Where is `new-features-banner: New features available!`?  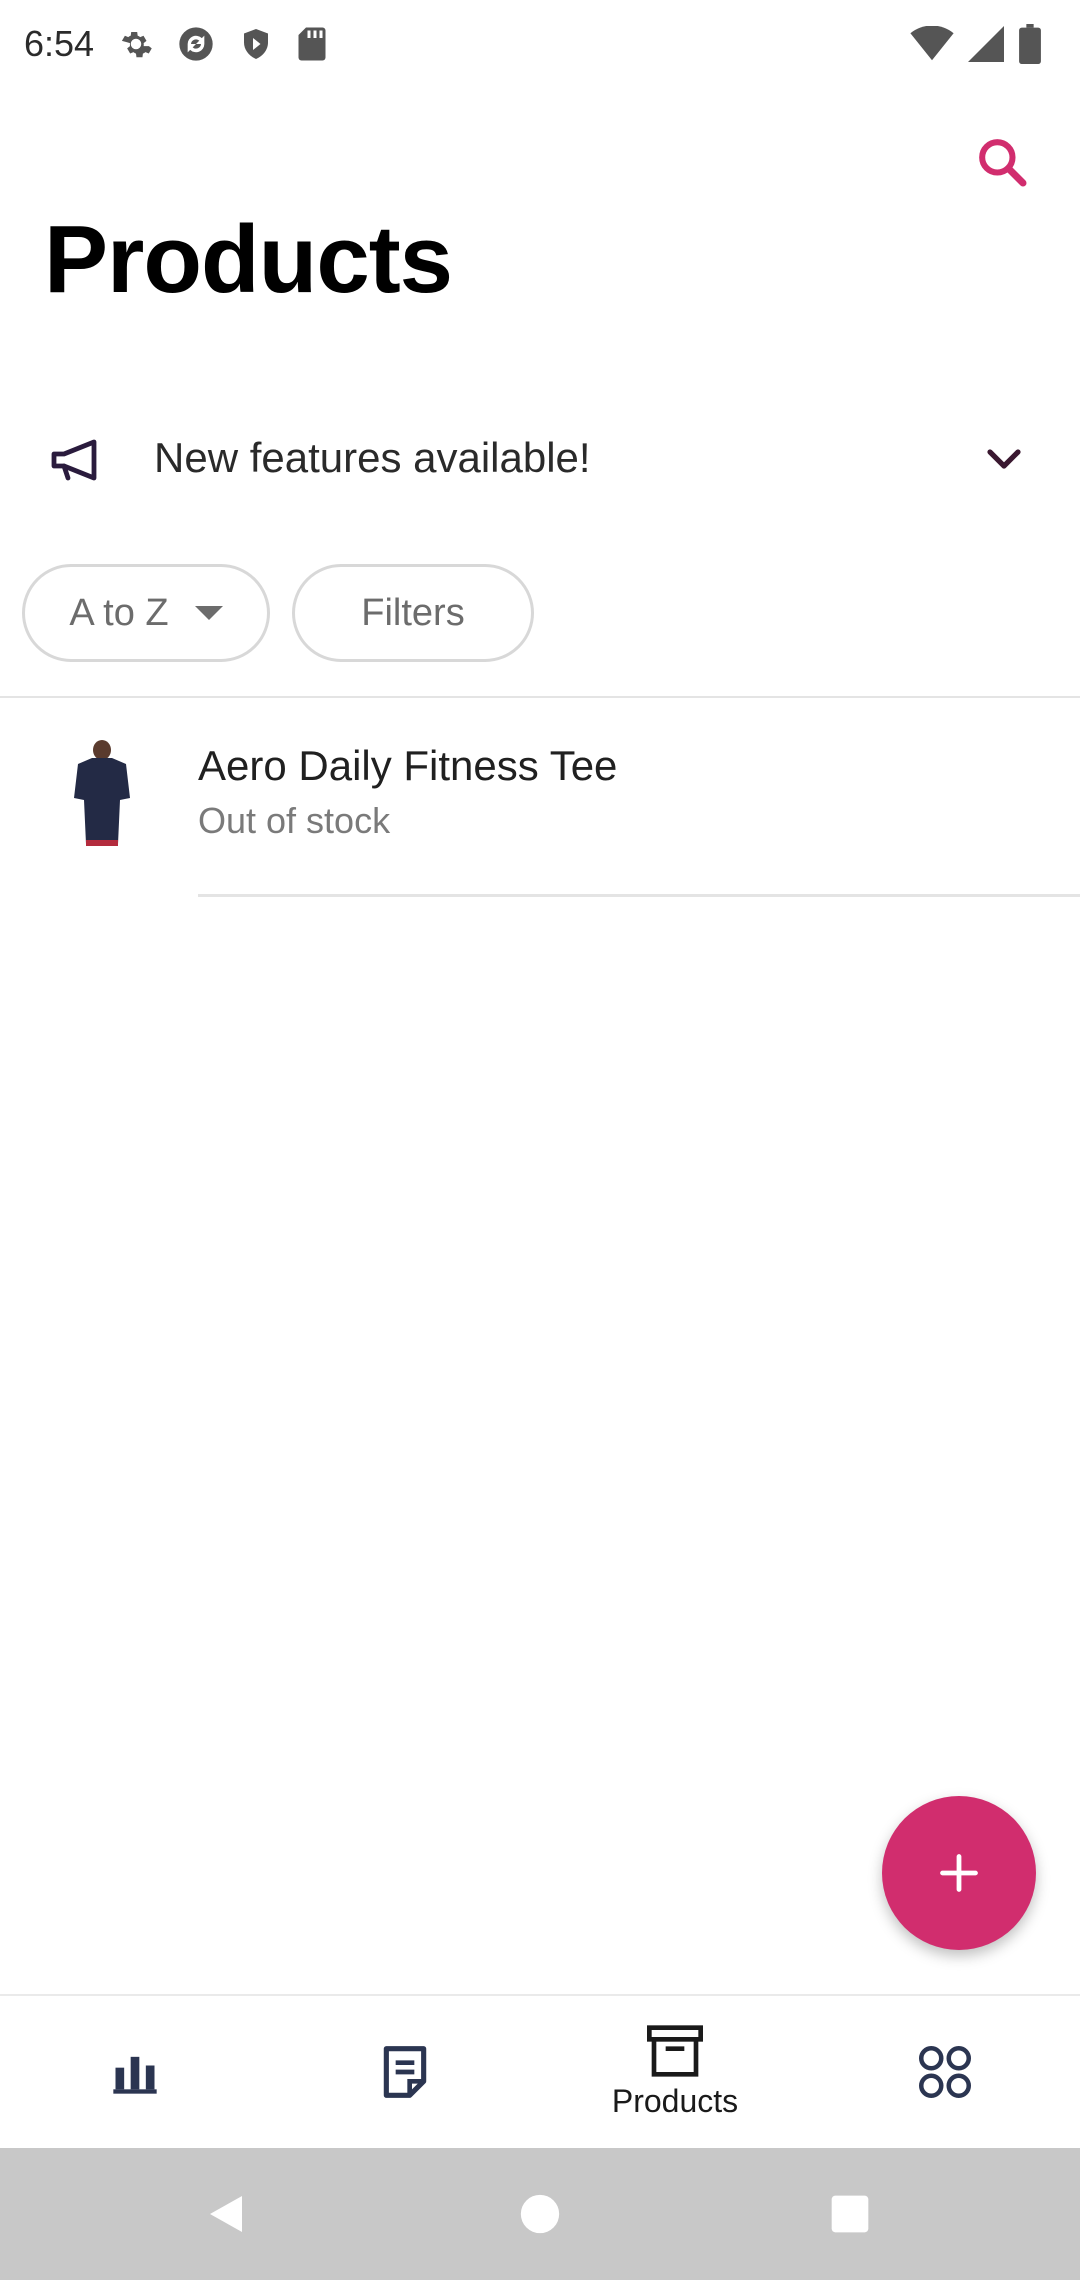
new-features-banner: New features available! is located at coordinates (540, 460).